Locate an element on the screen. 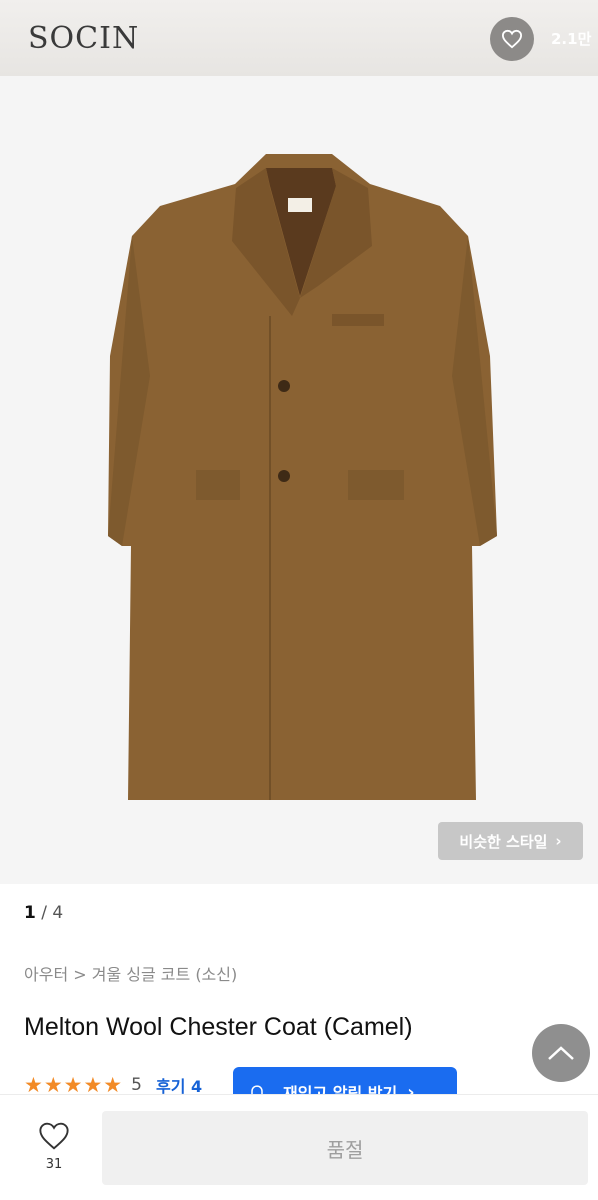 Image resolution: width=598 pixels, height=1200 pixels. scroll-top-button is located at coordinates (561, 1053).